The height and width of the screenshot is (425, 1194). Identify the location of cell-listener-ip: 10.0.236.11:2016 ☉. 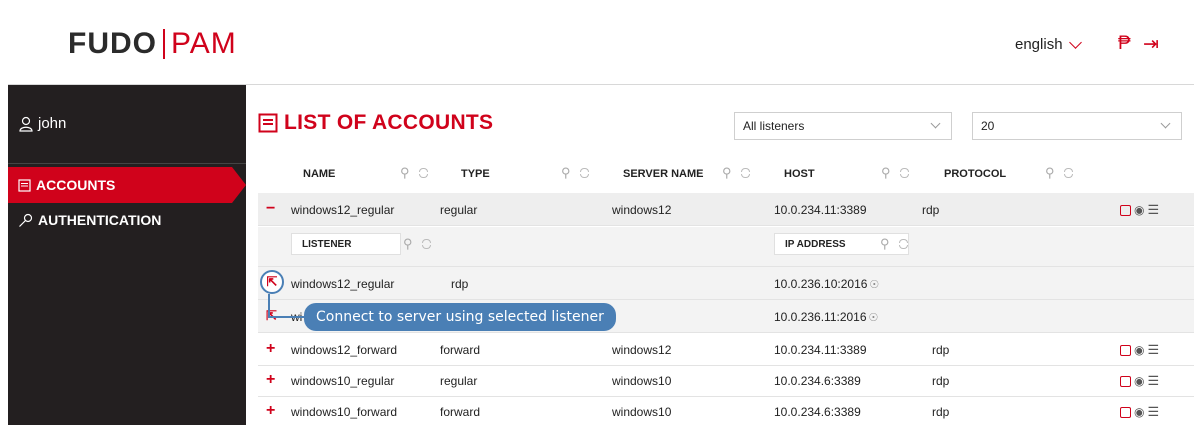
(826, 317).